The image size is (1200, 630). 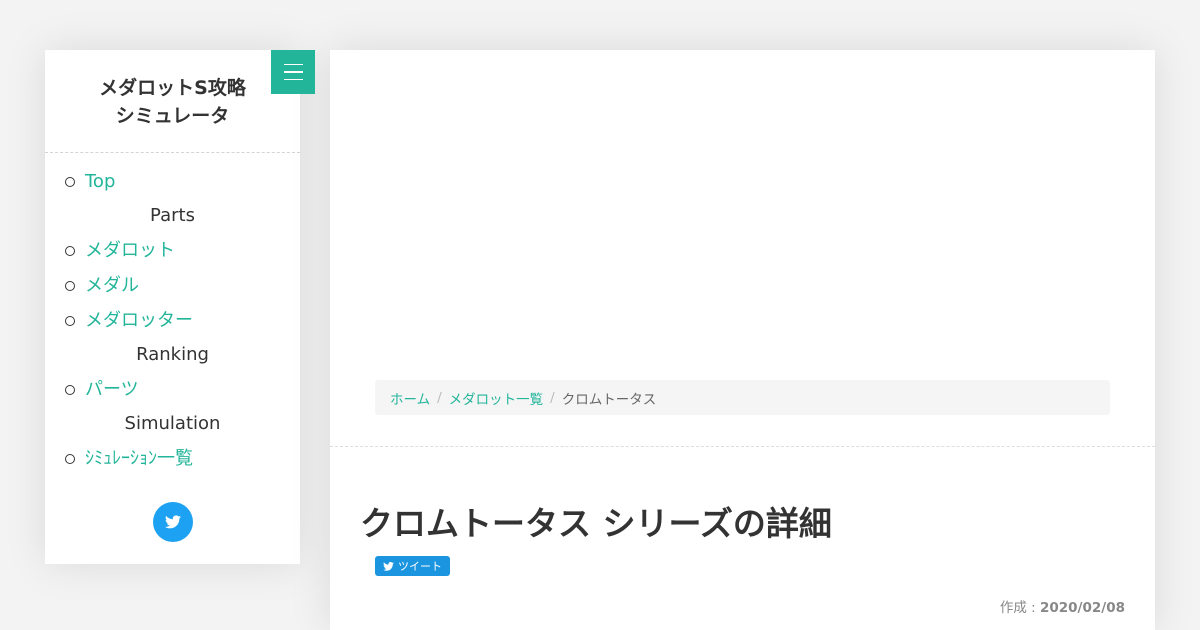 I want to click on nav-item-parts: パーツ, so click(x=172, y=389).